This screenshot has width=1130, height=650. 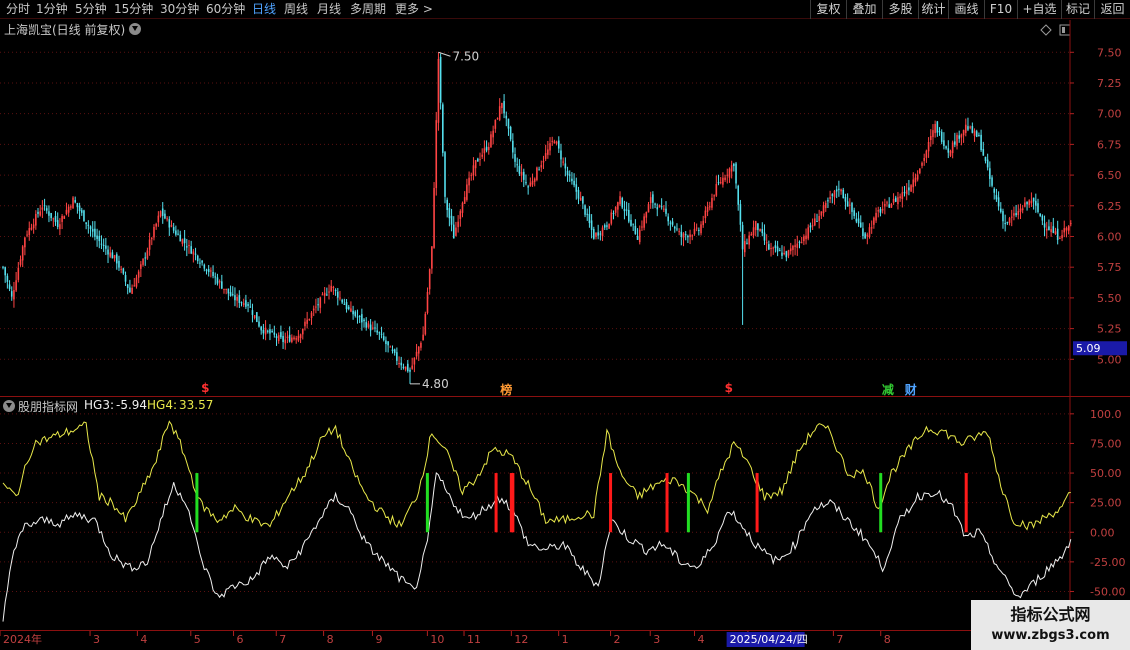 I want to click on period-tab-60min: 60分钟, so click(x=225, y=9).